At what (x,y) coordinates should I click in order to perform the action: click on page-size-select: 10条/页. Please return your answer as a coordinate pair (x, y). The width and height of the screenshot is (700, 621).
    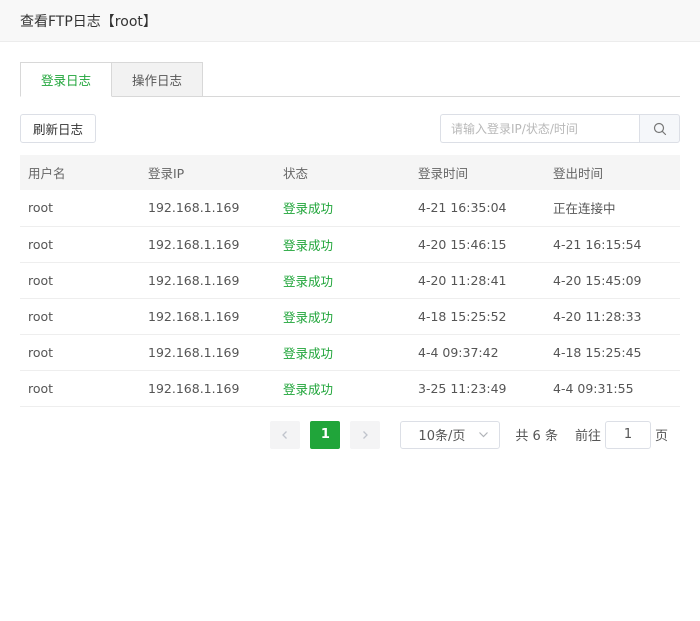
    Looking at the image, I should click on (450, 434).